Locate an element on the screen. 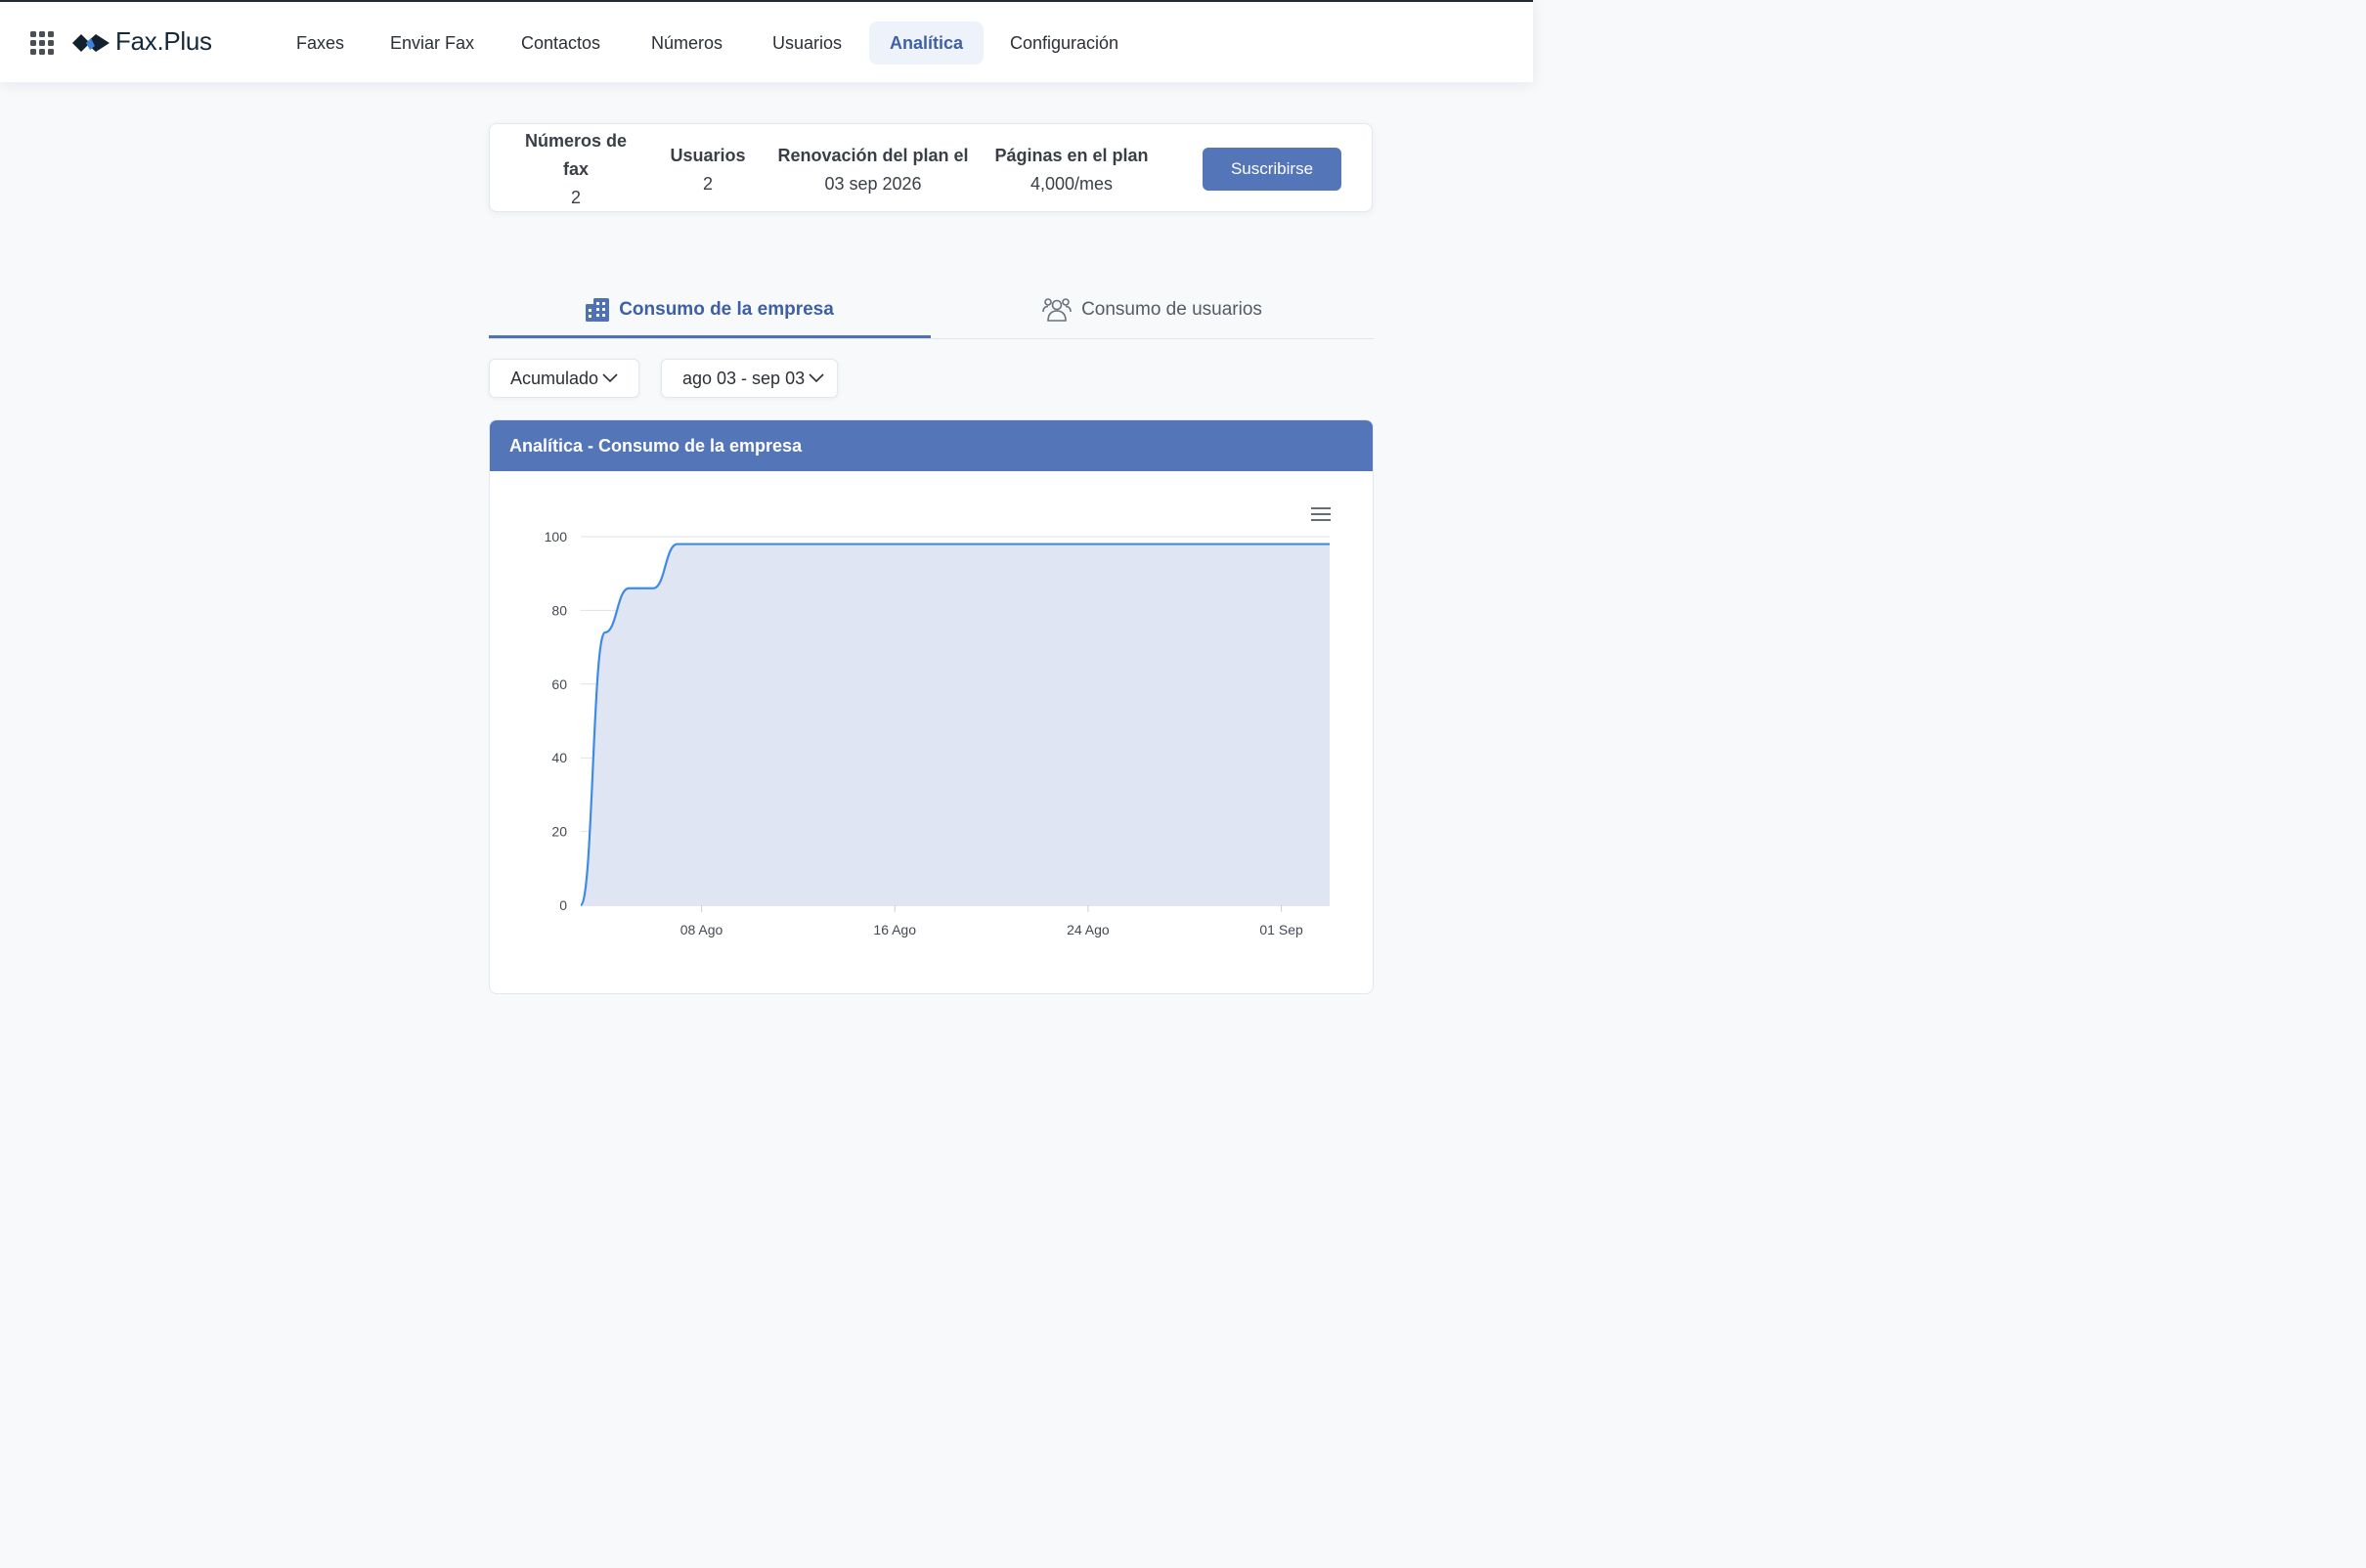  x-tick-label: 01 Sep is located at coordinates (1281, 929).